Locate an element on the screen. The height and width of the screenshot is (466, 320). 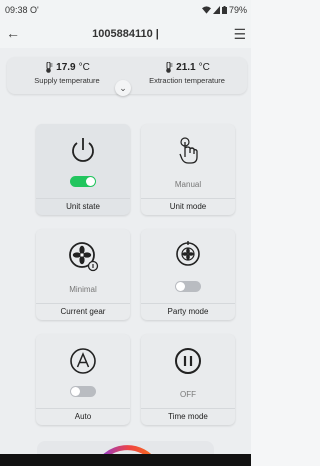
current-gear-label: Current gear is located at coordinates (83, 311).